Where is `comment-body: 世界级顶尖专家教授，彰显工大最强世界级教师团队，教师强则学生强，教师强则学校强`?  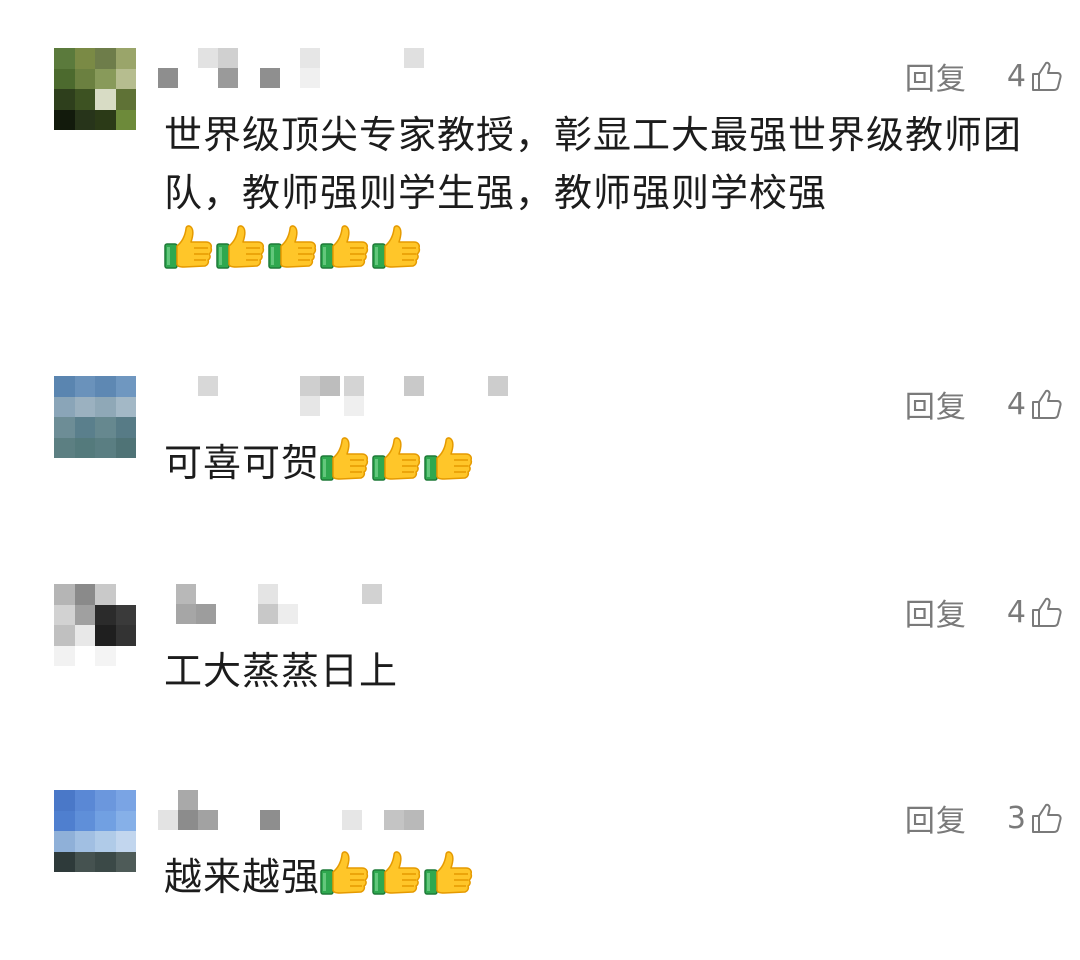
comment-body: 世界级顶尖专家教授，彰显工大最强世界级教师团队，教师强则学生强，教师强则学校强 is located at coordinates (593, 164).